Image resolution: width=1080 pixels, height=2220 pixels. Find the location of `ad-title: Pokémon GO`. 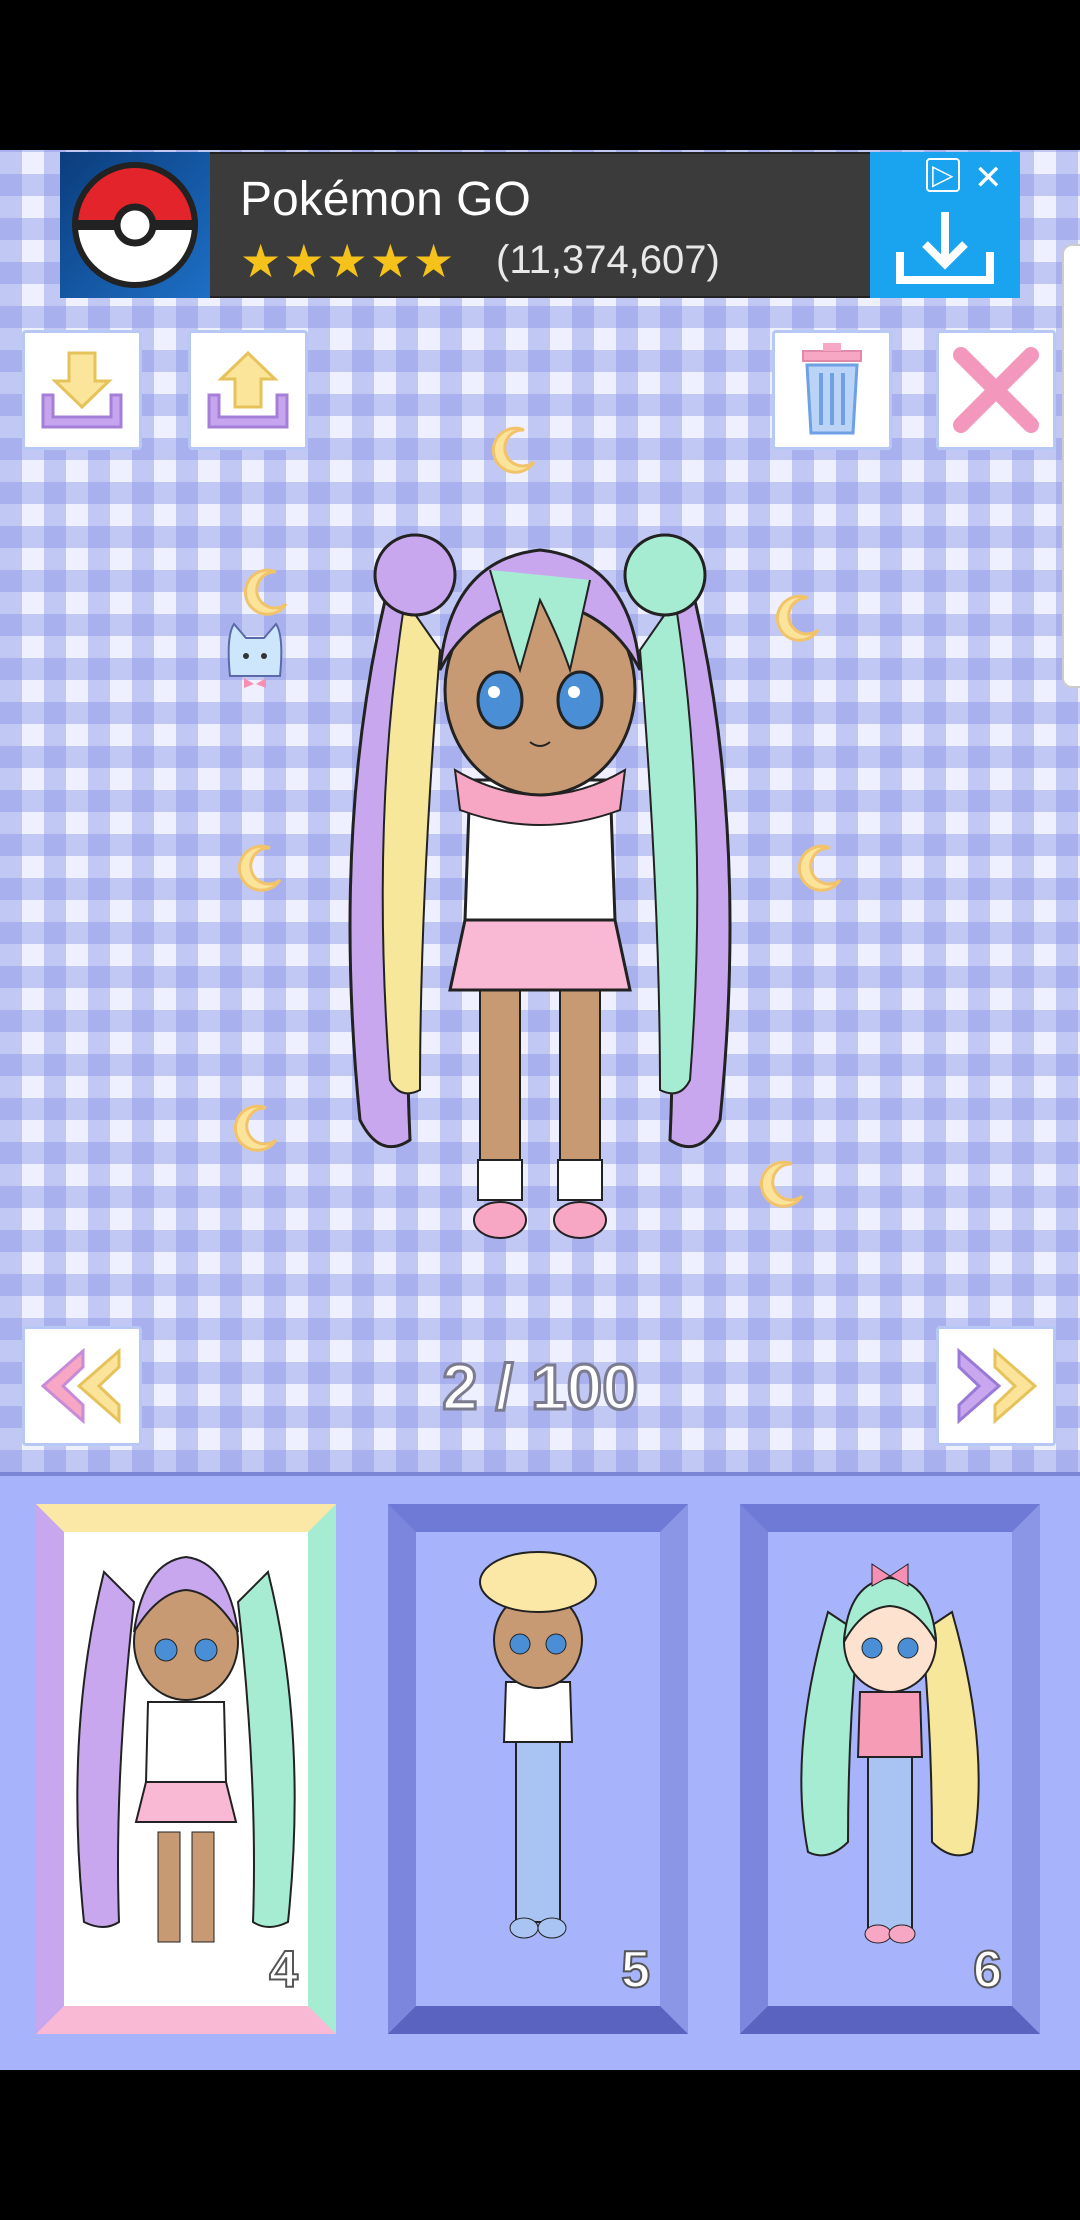

ad-title: Pokémon GO is located at coordinates (385, 199).